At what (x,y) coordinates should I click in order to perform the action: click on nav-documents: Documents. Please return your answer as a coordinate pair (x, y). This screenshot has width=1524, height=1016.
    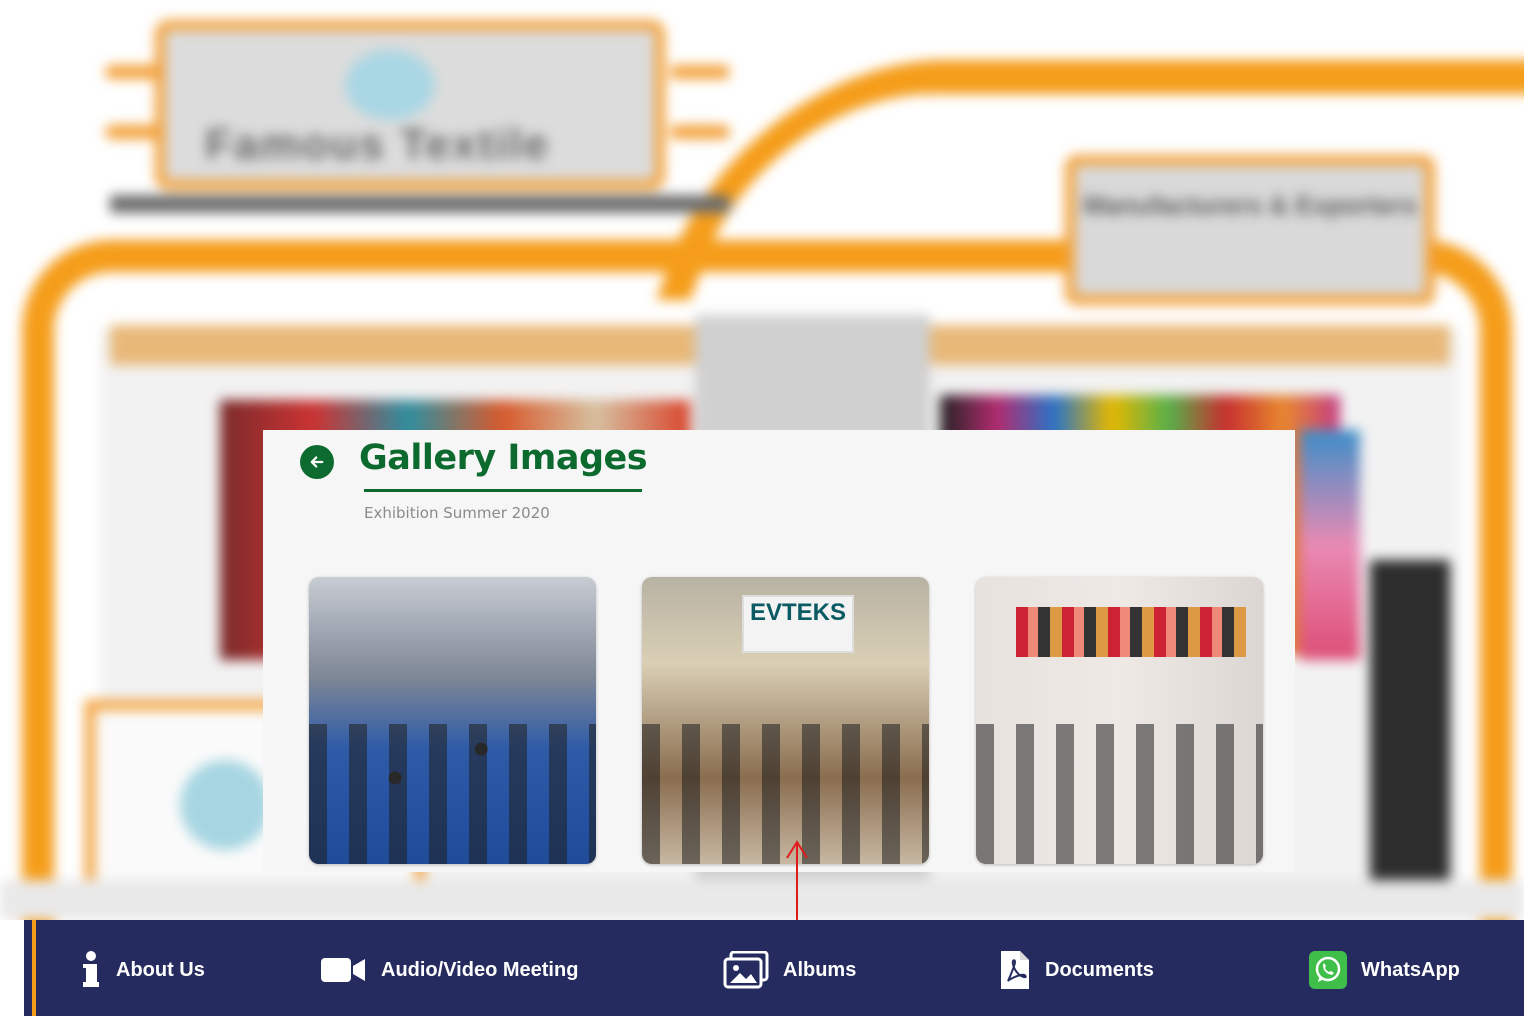
    Looking at the image, I should click on (1076, 970).